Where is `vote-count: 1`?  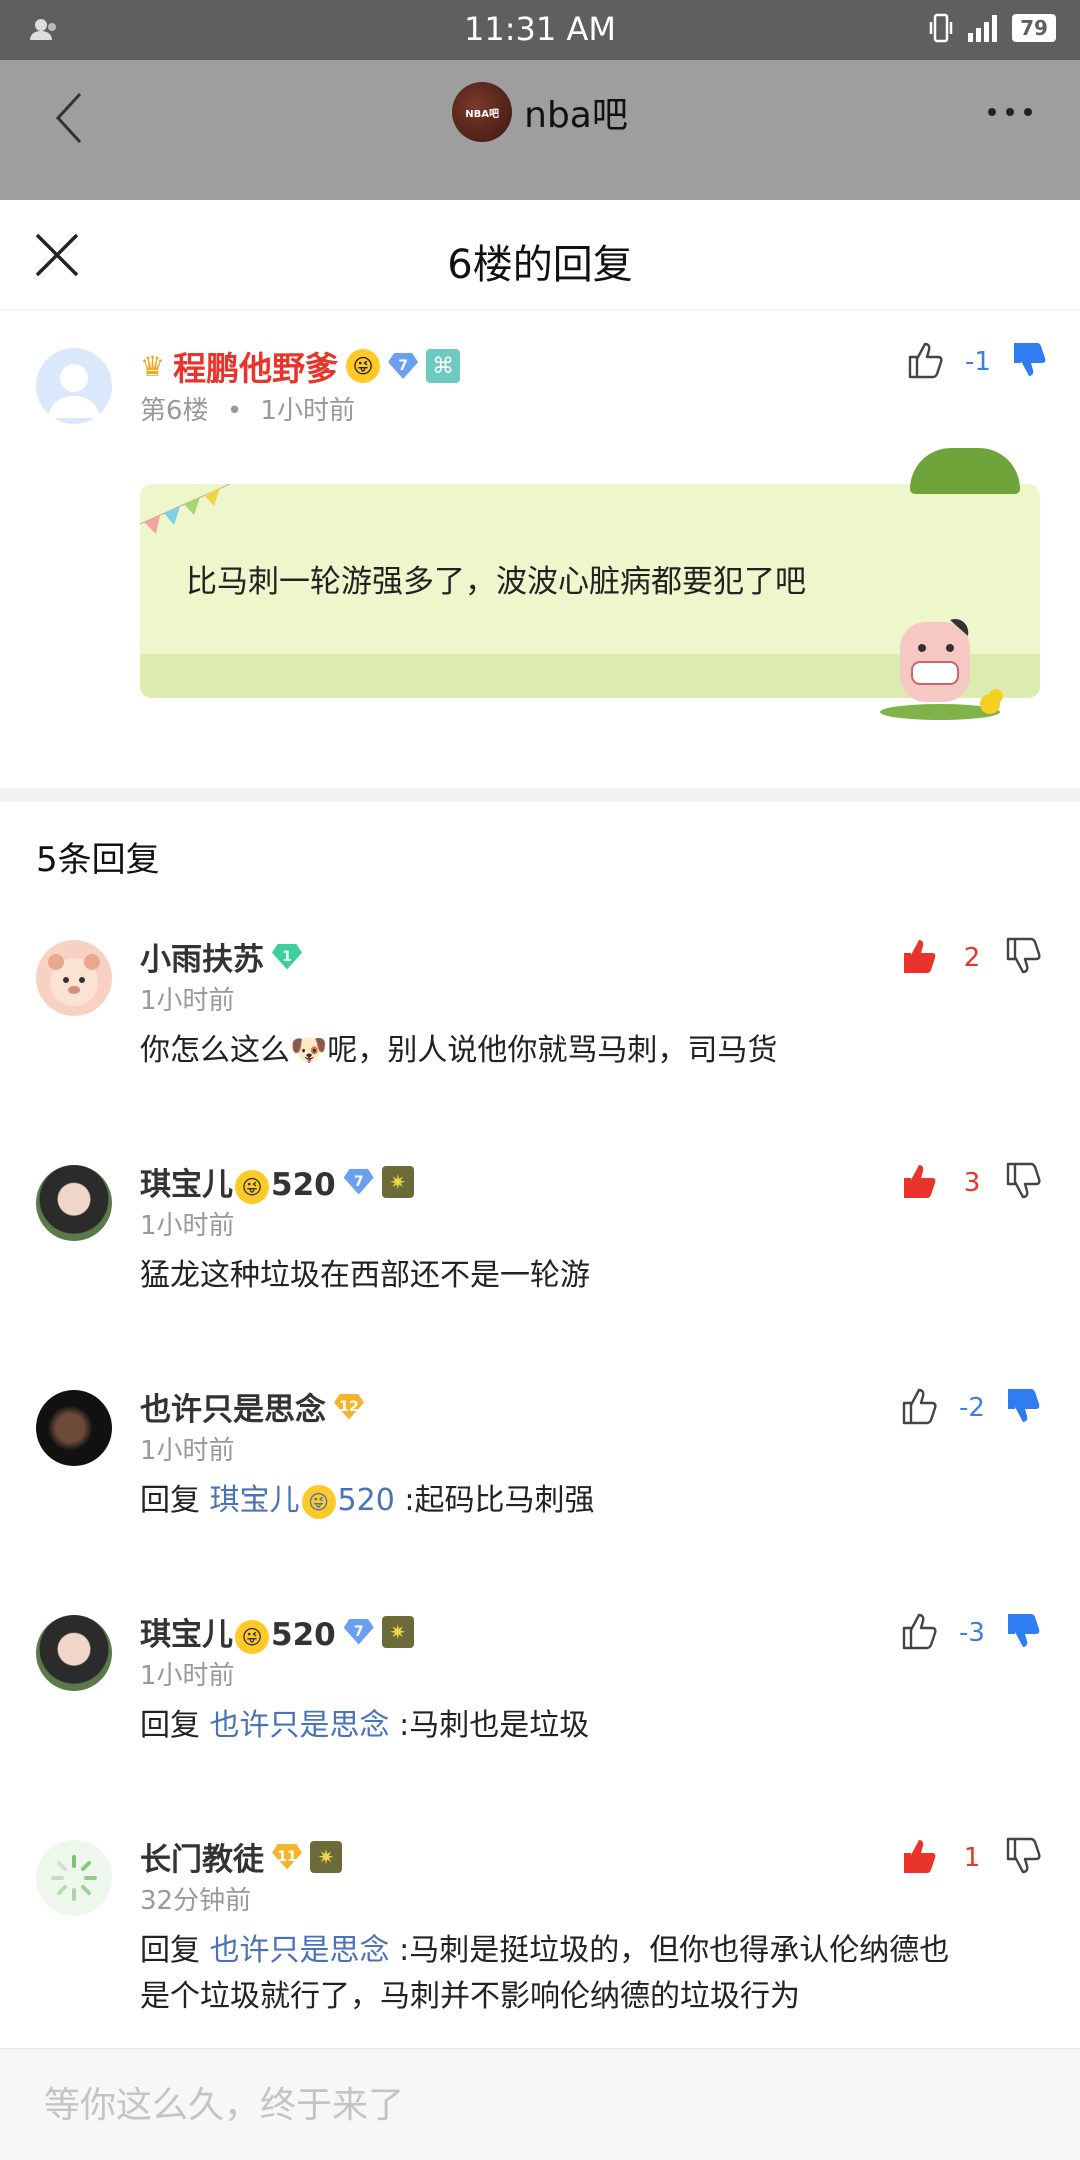
vote-count: 1 is located at coordinates (972, 1858).